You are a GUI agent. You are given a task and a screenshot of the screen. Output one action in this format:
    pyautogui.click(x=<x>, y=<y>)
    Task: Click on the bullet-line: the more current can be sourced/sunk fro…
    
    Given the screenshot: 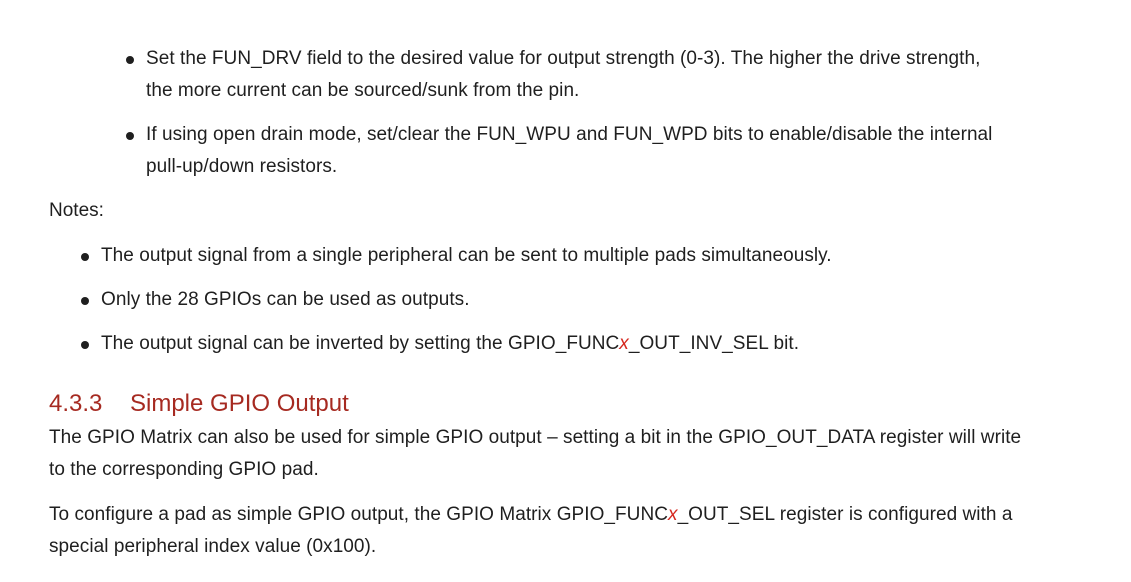 What is the action you would take?
    pyautogui.click(x=363, y=90)
    